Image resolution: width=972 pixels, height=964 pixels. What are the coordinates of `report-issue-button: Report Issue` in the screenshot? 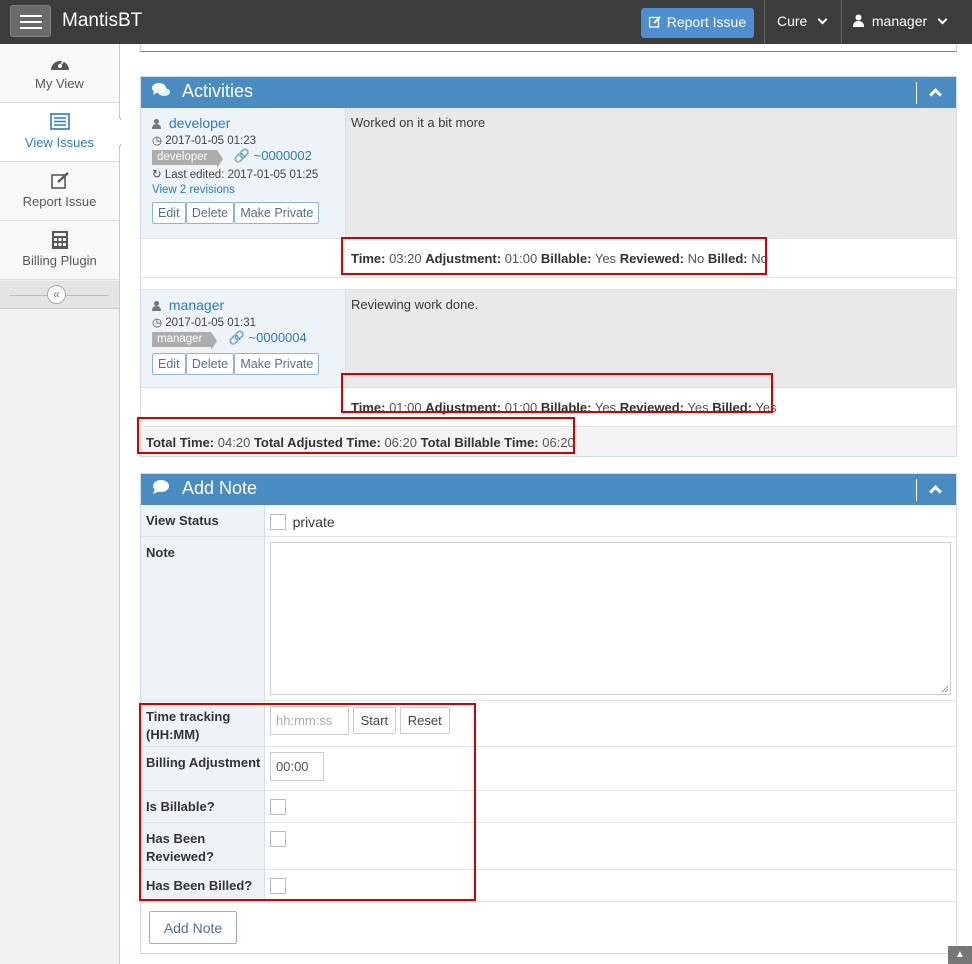 It's located at (697, 23).